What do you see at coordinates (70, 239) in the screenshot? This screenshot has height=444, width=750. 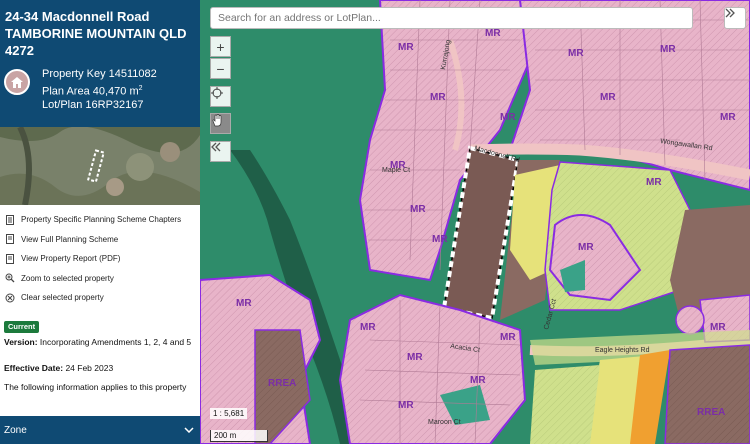 I see `action-label: View Full Planning Scheme` at bounding box center [70, 239].